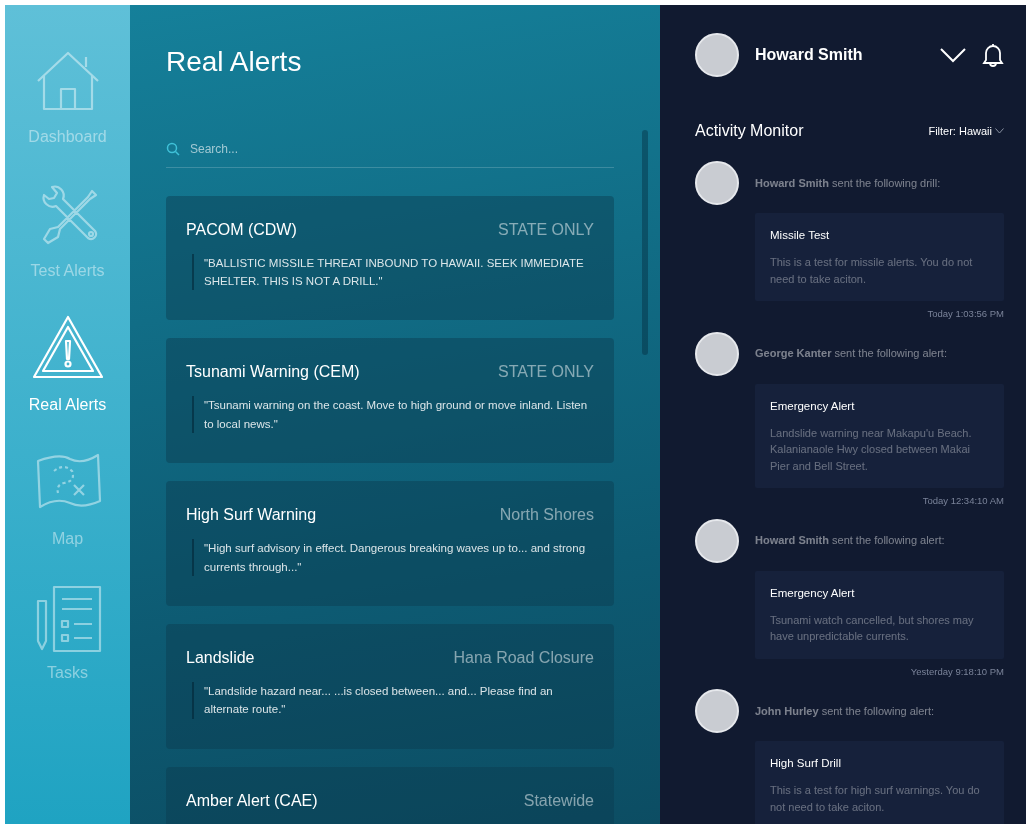 The image size is (1026, 824). Describe the element at coordinates (872, 628) in the screenshot. I see `activity-body: Tsunami watch cancelled, but shores may have unpredictable currents.` at that location.